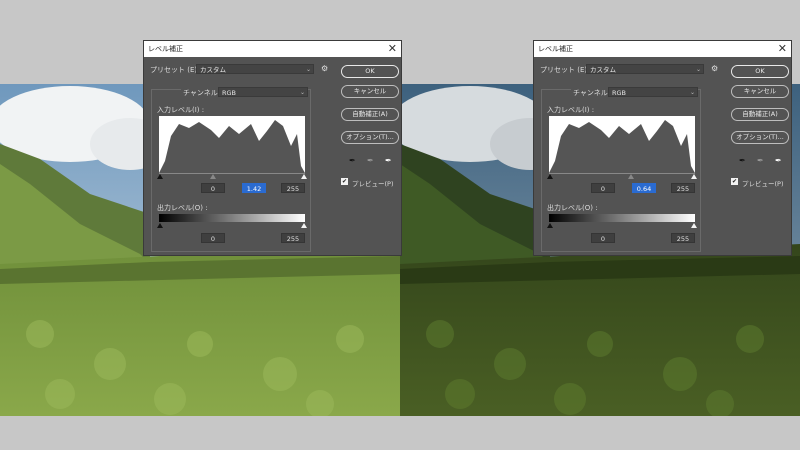 This screenshot has width=800, height=450. I want to click on input-gamma-field: 1.42, so click(254, 188).